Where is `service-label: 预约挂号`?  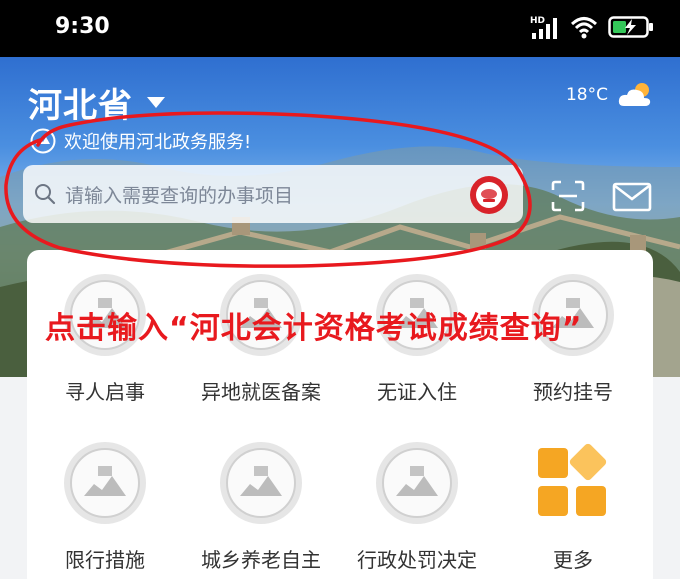
service-label: 预约挂号 is located at coordinates (573, 392).